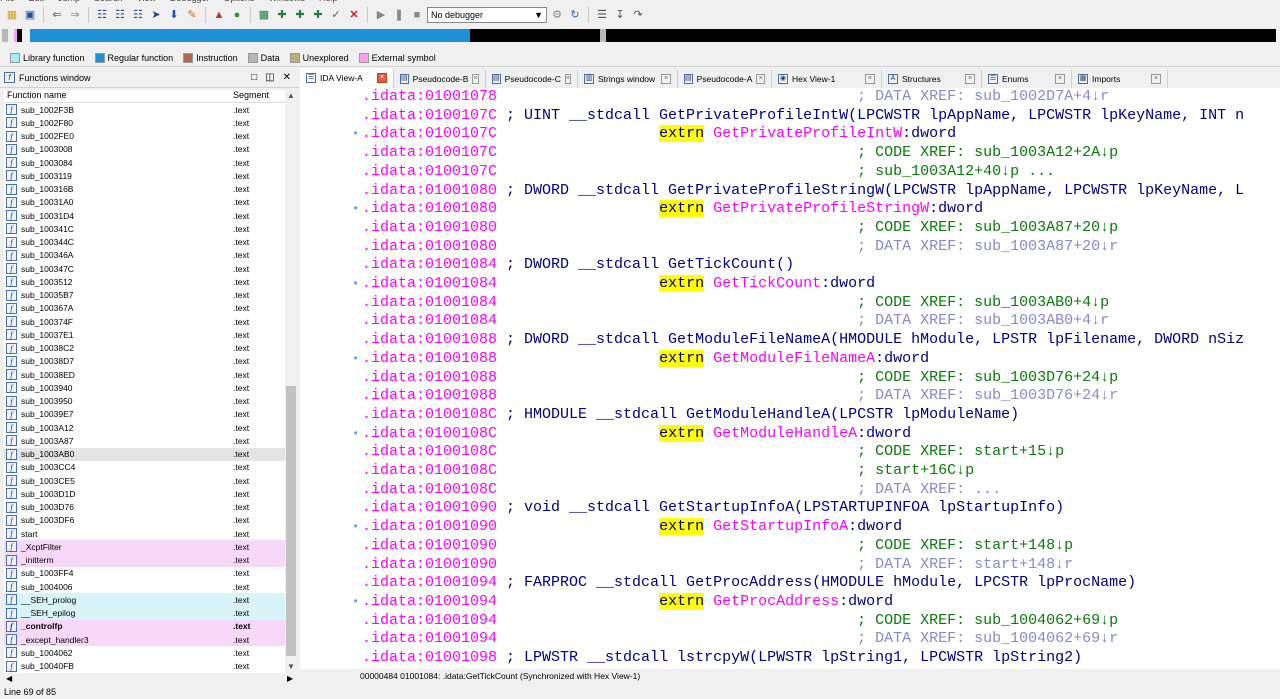  What do you see at coordinates (336, 15) in the screenshot?
I see `patch-icon: ✓` at bounding box center [336, 15].